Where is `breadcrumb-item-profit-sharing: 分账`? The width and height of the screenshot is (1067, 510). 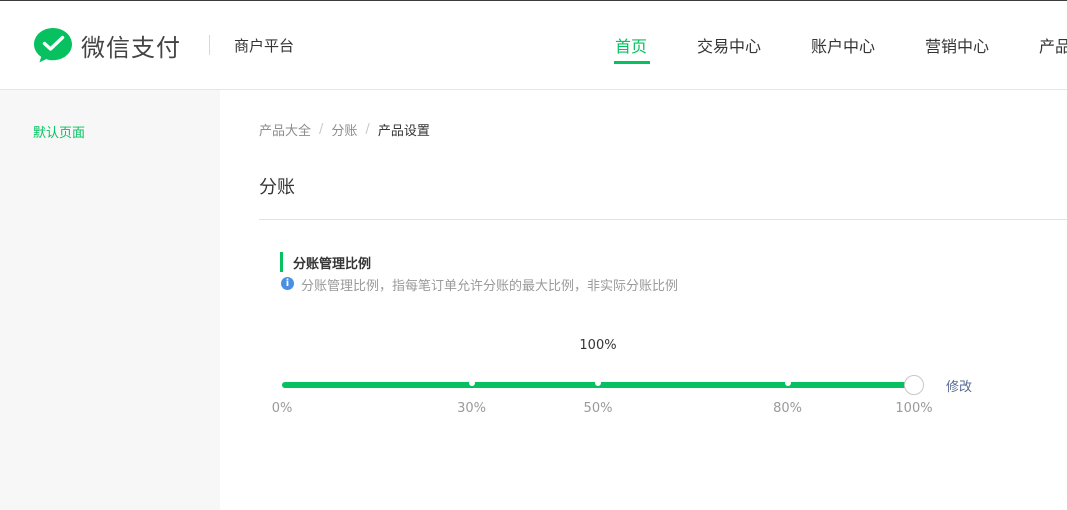 breadcrumb-item-profit-sharing: 分账 is located at coordinates (344, 129).